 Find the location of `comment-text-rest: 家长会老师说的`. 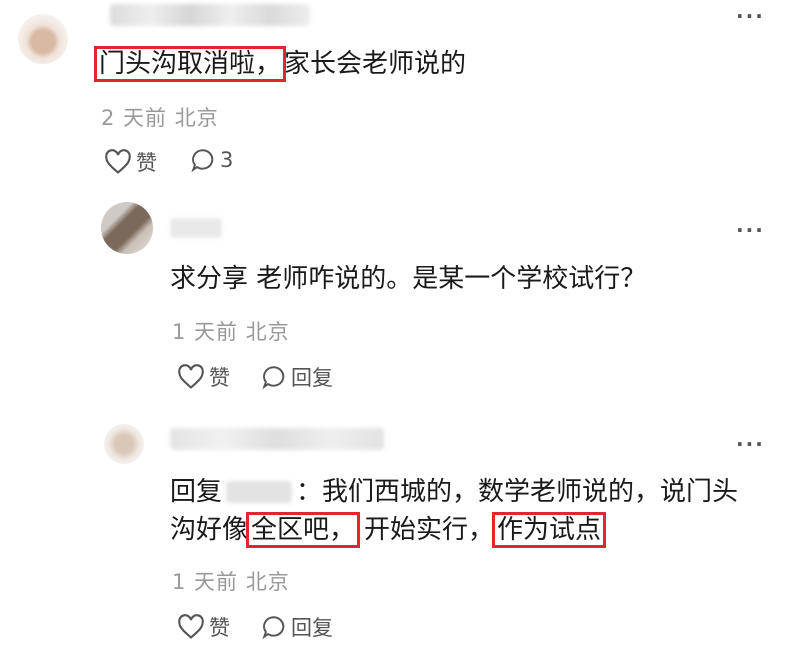

comment-text-rest: 家长会老师说的 is located at coordinates (375, 64).